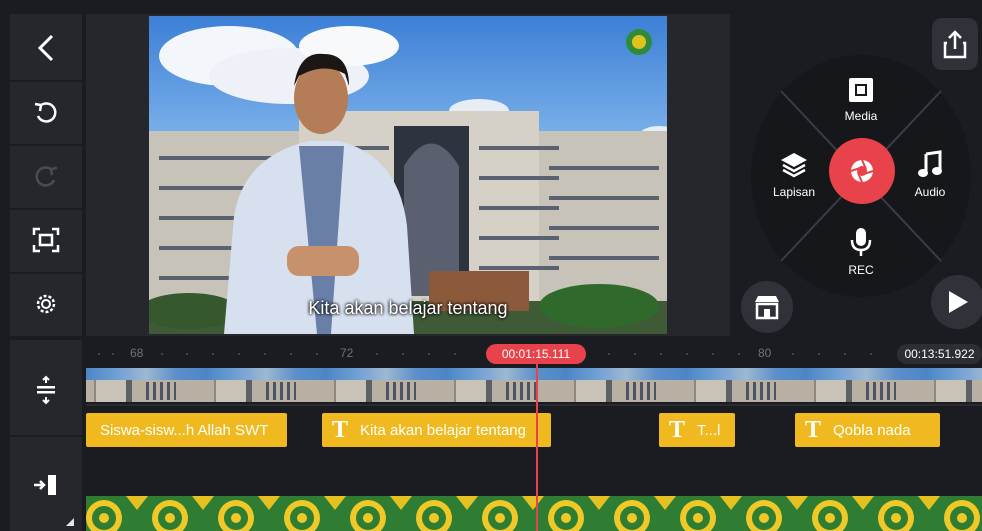  I want to click on total-duration-badge: 00:13:51.922, so click(939, 354).